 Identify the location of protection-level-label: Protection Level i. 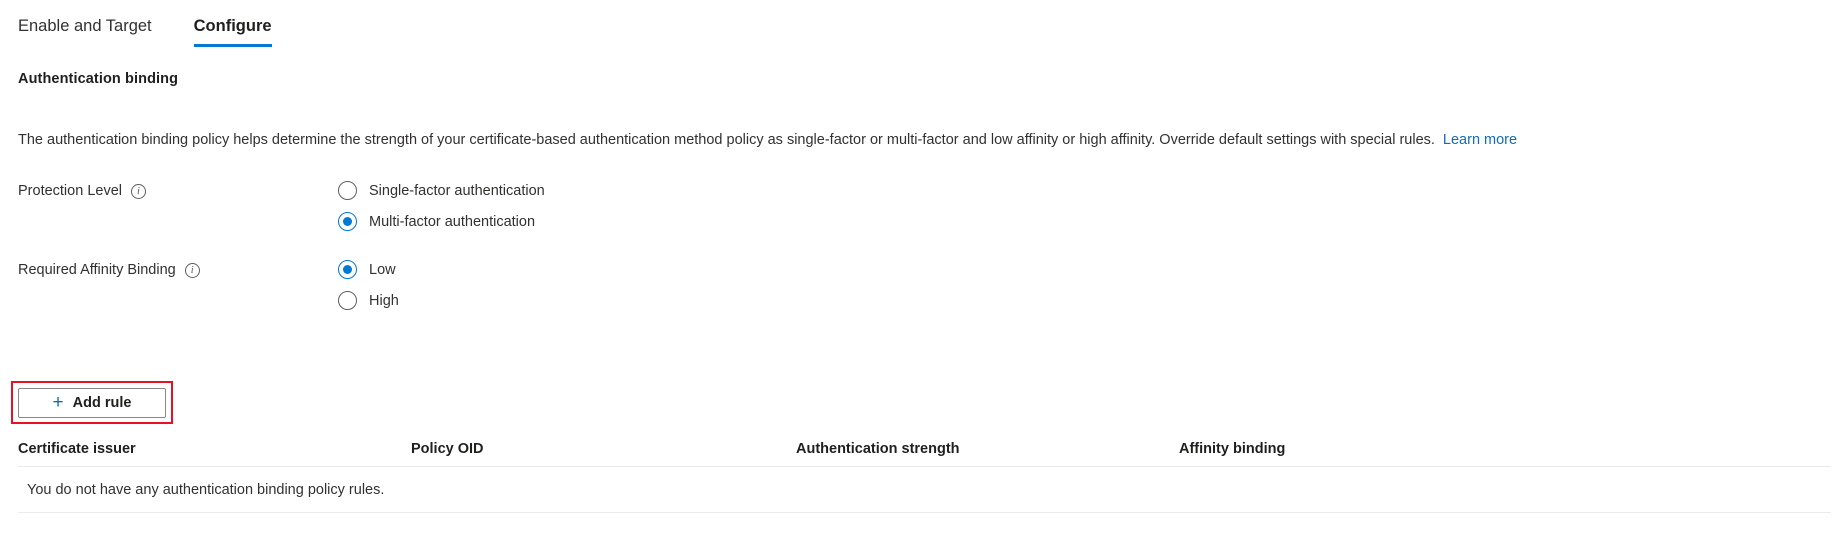
(178, 190).